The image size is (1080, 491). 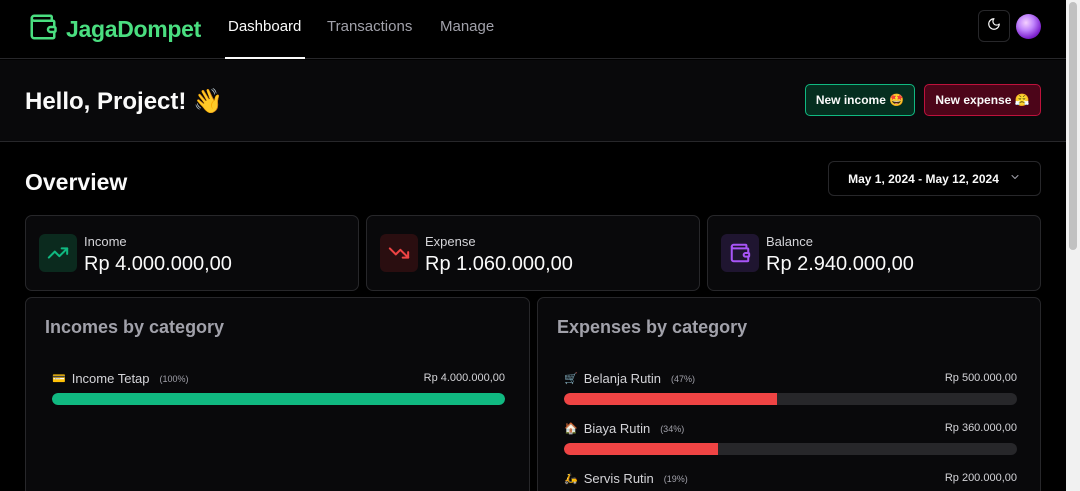 What do you see at coordinates (499, 264) in the screenshot?
I see `expense-stat-value: Rp 1.060.000,00` at bounding box center [499, 264].